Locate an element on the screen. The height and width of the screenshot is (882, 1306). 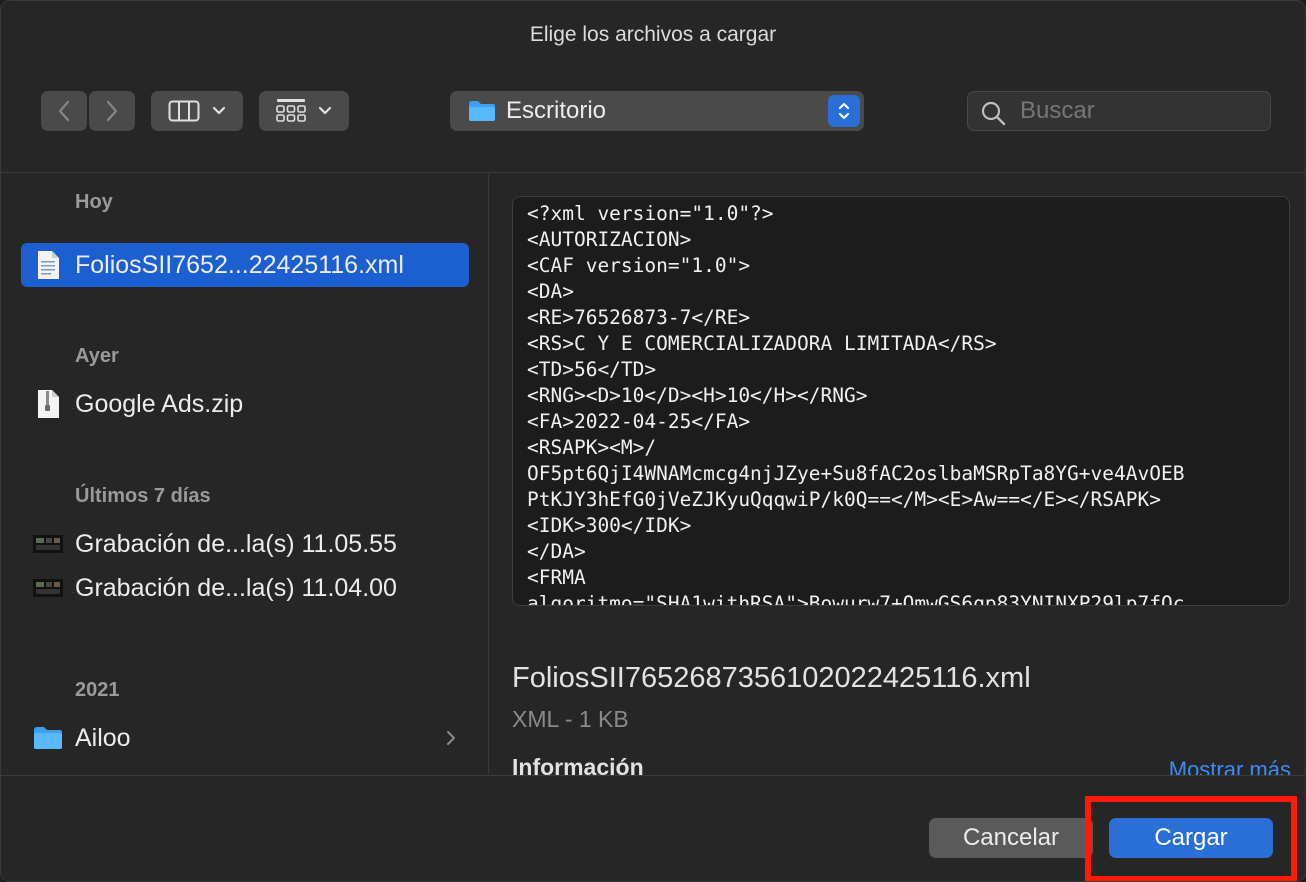
toolbar: Escritorio is located at coordinates (653, 122).